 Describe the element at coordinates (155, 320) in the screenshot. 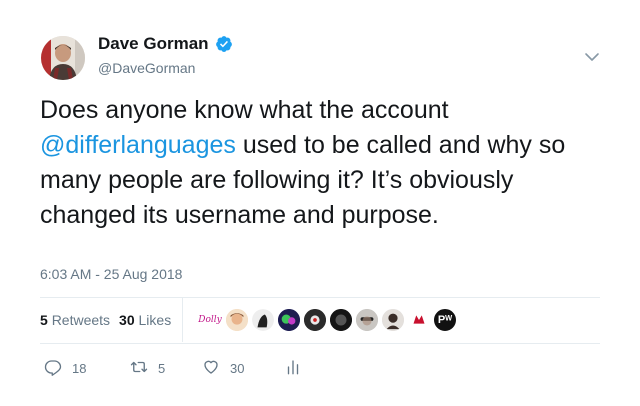

I see `likes-label: Likes` at that location.